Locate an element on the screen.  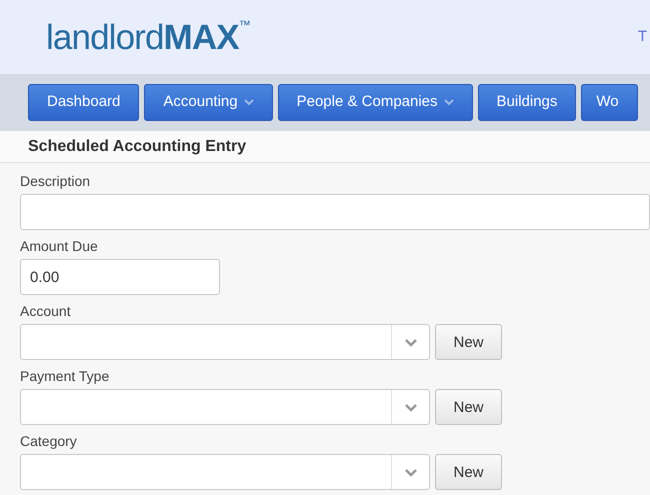
header-link: T is located at coordinates (642, 37).